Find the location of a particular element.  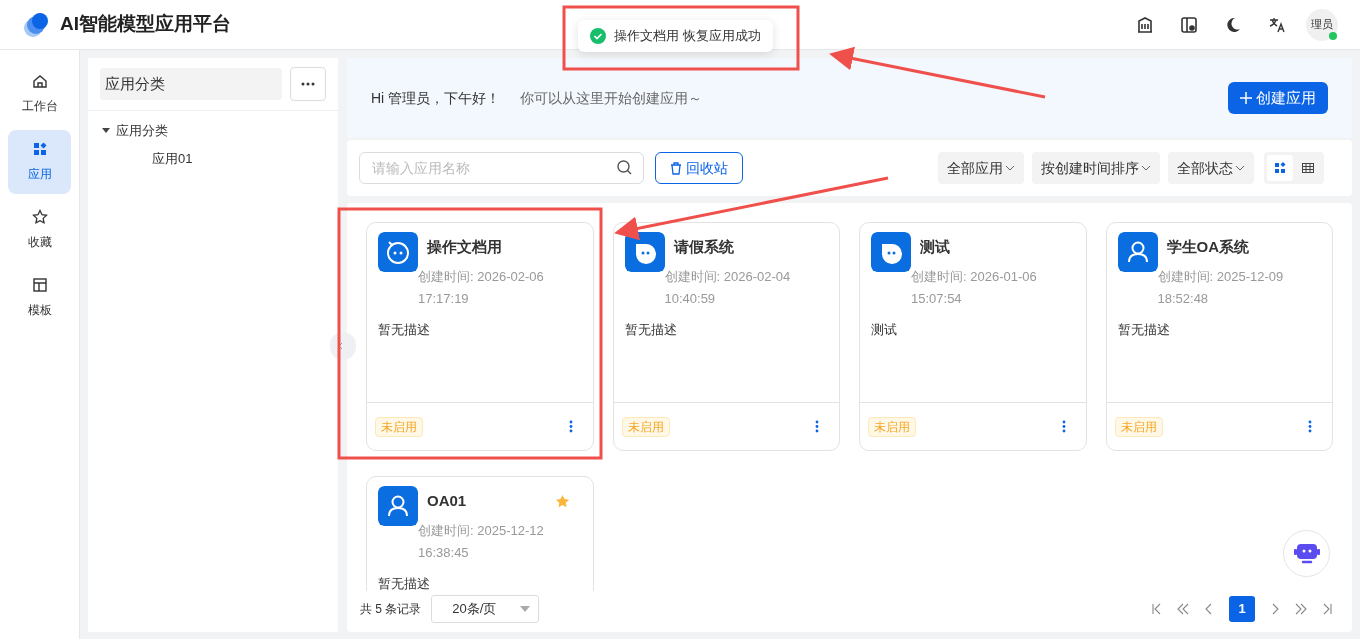

greeting-text: Hi 管理员，下午好！ is located at coordinates (436, 98).